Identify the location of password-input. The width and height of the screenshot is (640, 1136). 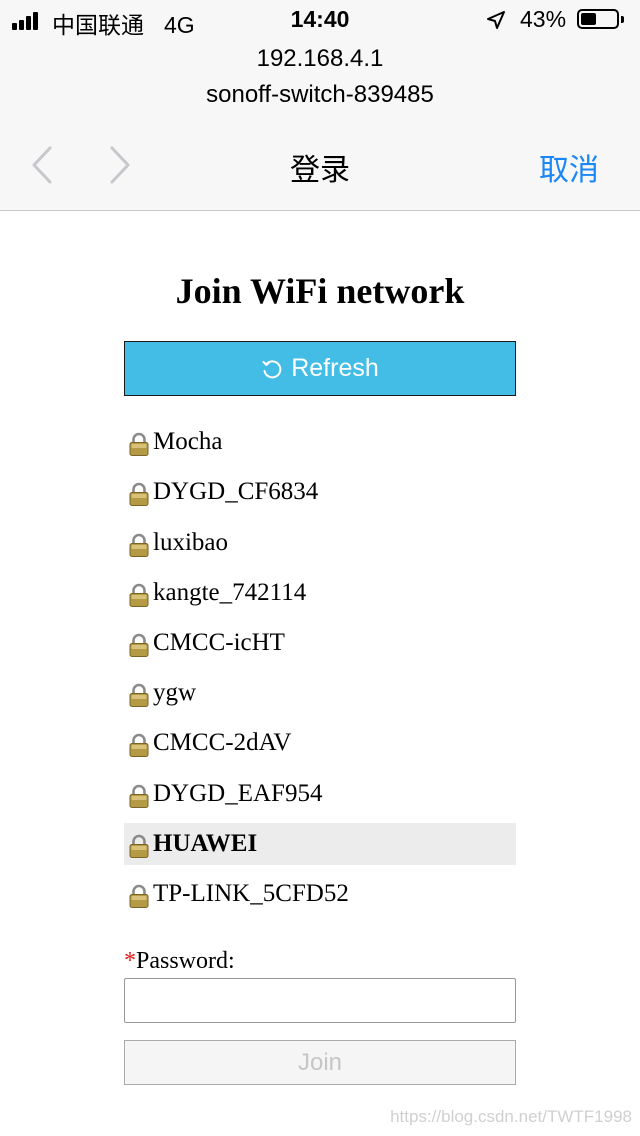
(320, 1000).